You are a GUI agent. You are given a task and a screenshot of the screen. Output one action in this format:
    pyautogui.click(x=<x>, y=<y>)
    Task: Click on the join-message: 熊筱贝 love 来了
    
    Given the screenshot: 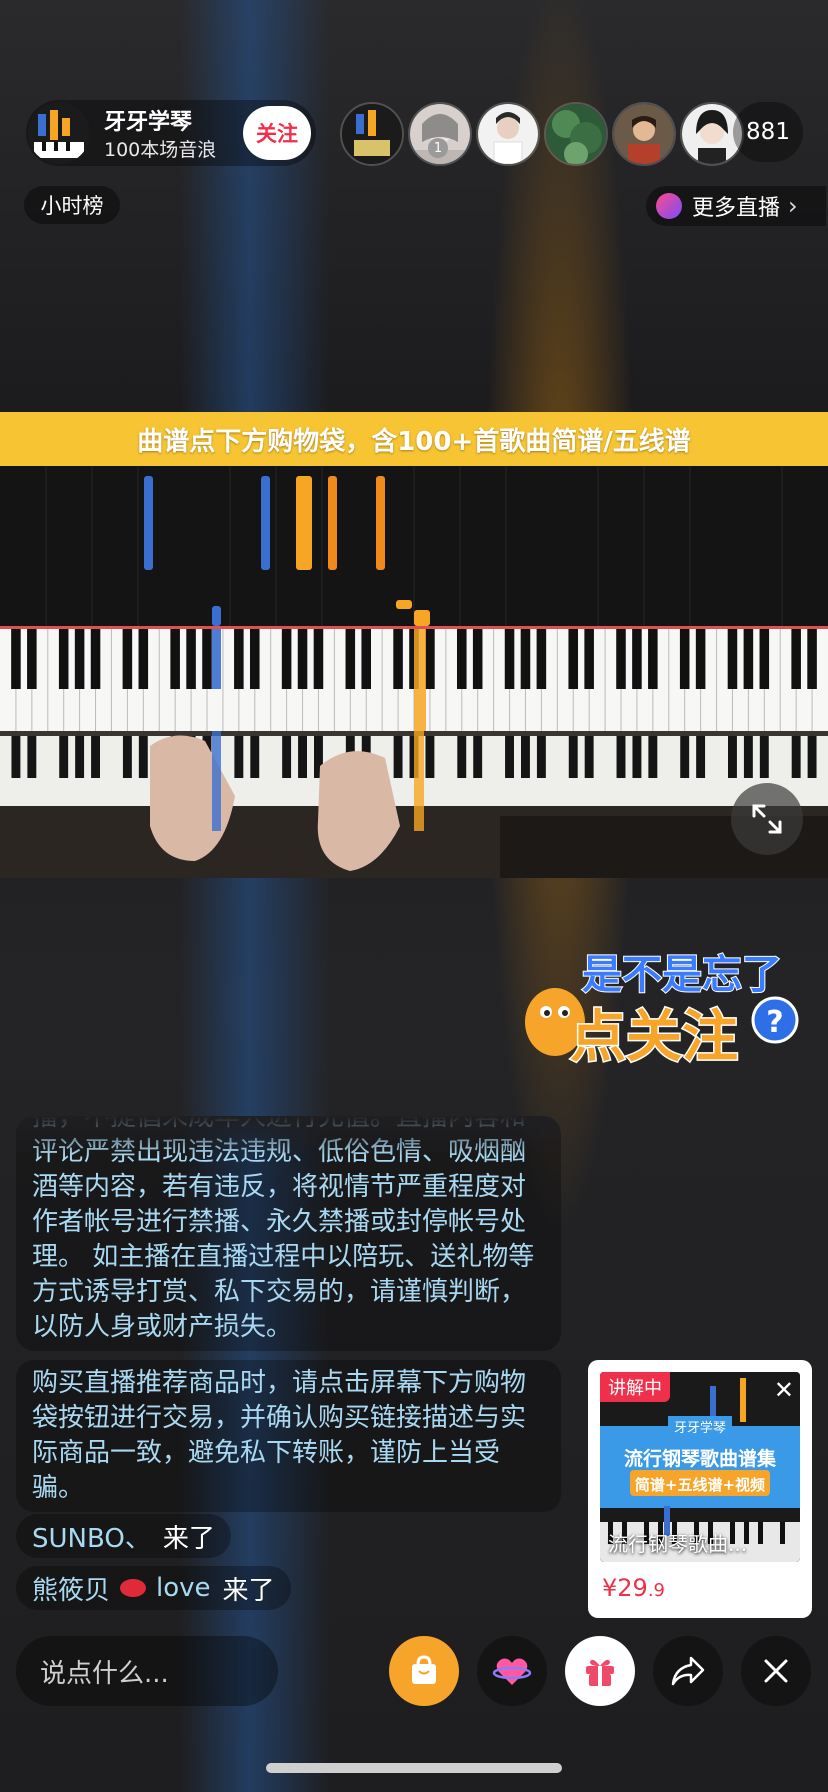 What is the action you would take?
    pyautogui.click(x=153, y=1588)
    